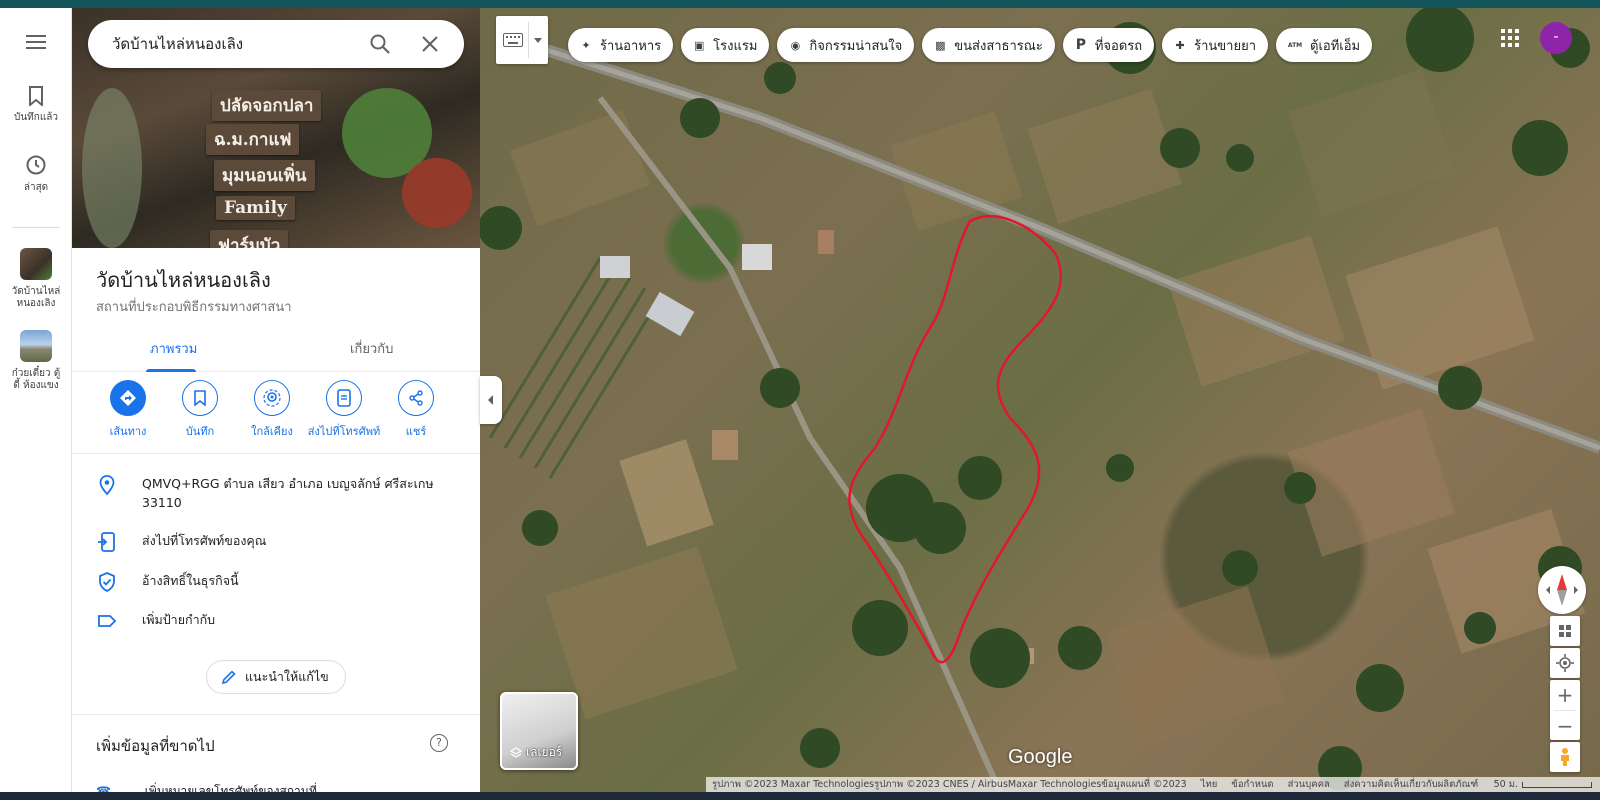  Describe the element at coordinates (1252, 784) in the screenshot. I see `terms-link: ข้อกำหนด` at that location.